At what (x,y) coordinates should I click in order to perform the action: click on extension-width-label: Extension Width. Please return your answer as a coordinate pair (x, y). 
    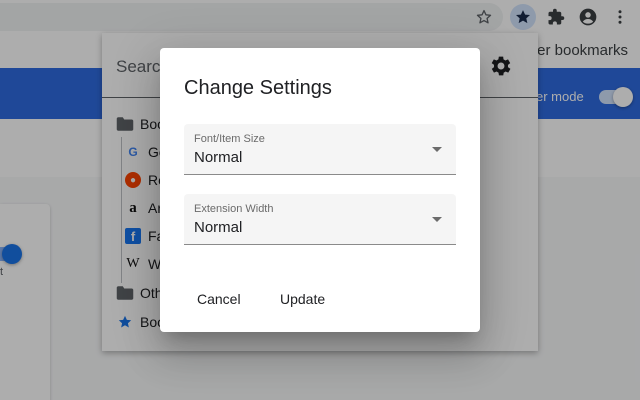
    Looking at the image, I should click on (234, 209).